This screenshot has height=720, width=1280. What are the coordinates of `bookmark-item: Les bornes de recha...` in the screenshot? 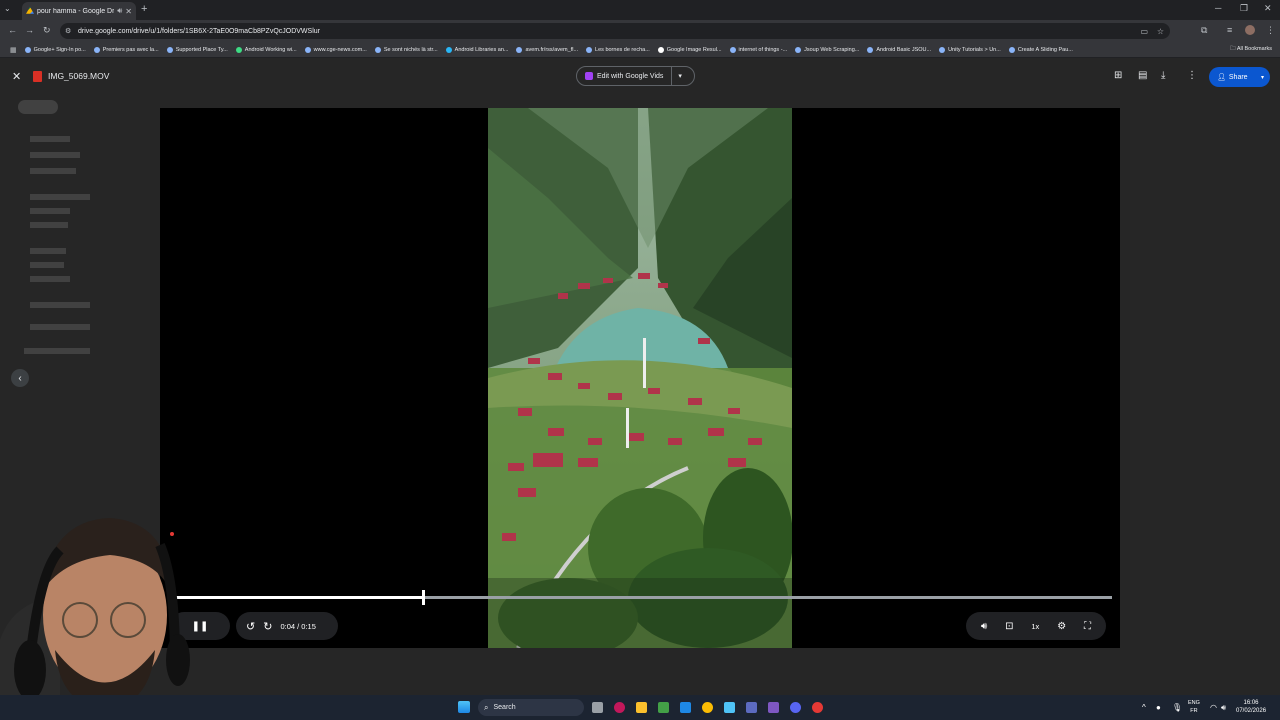 It's located at (618, 49).